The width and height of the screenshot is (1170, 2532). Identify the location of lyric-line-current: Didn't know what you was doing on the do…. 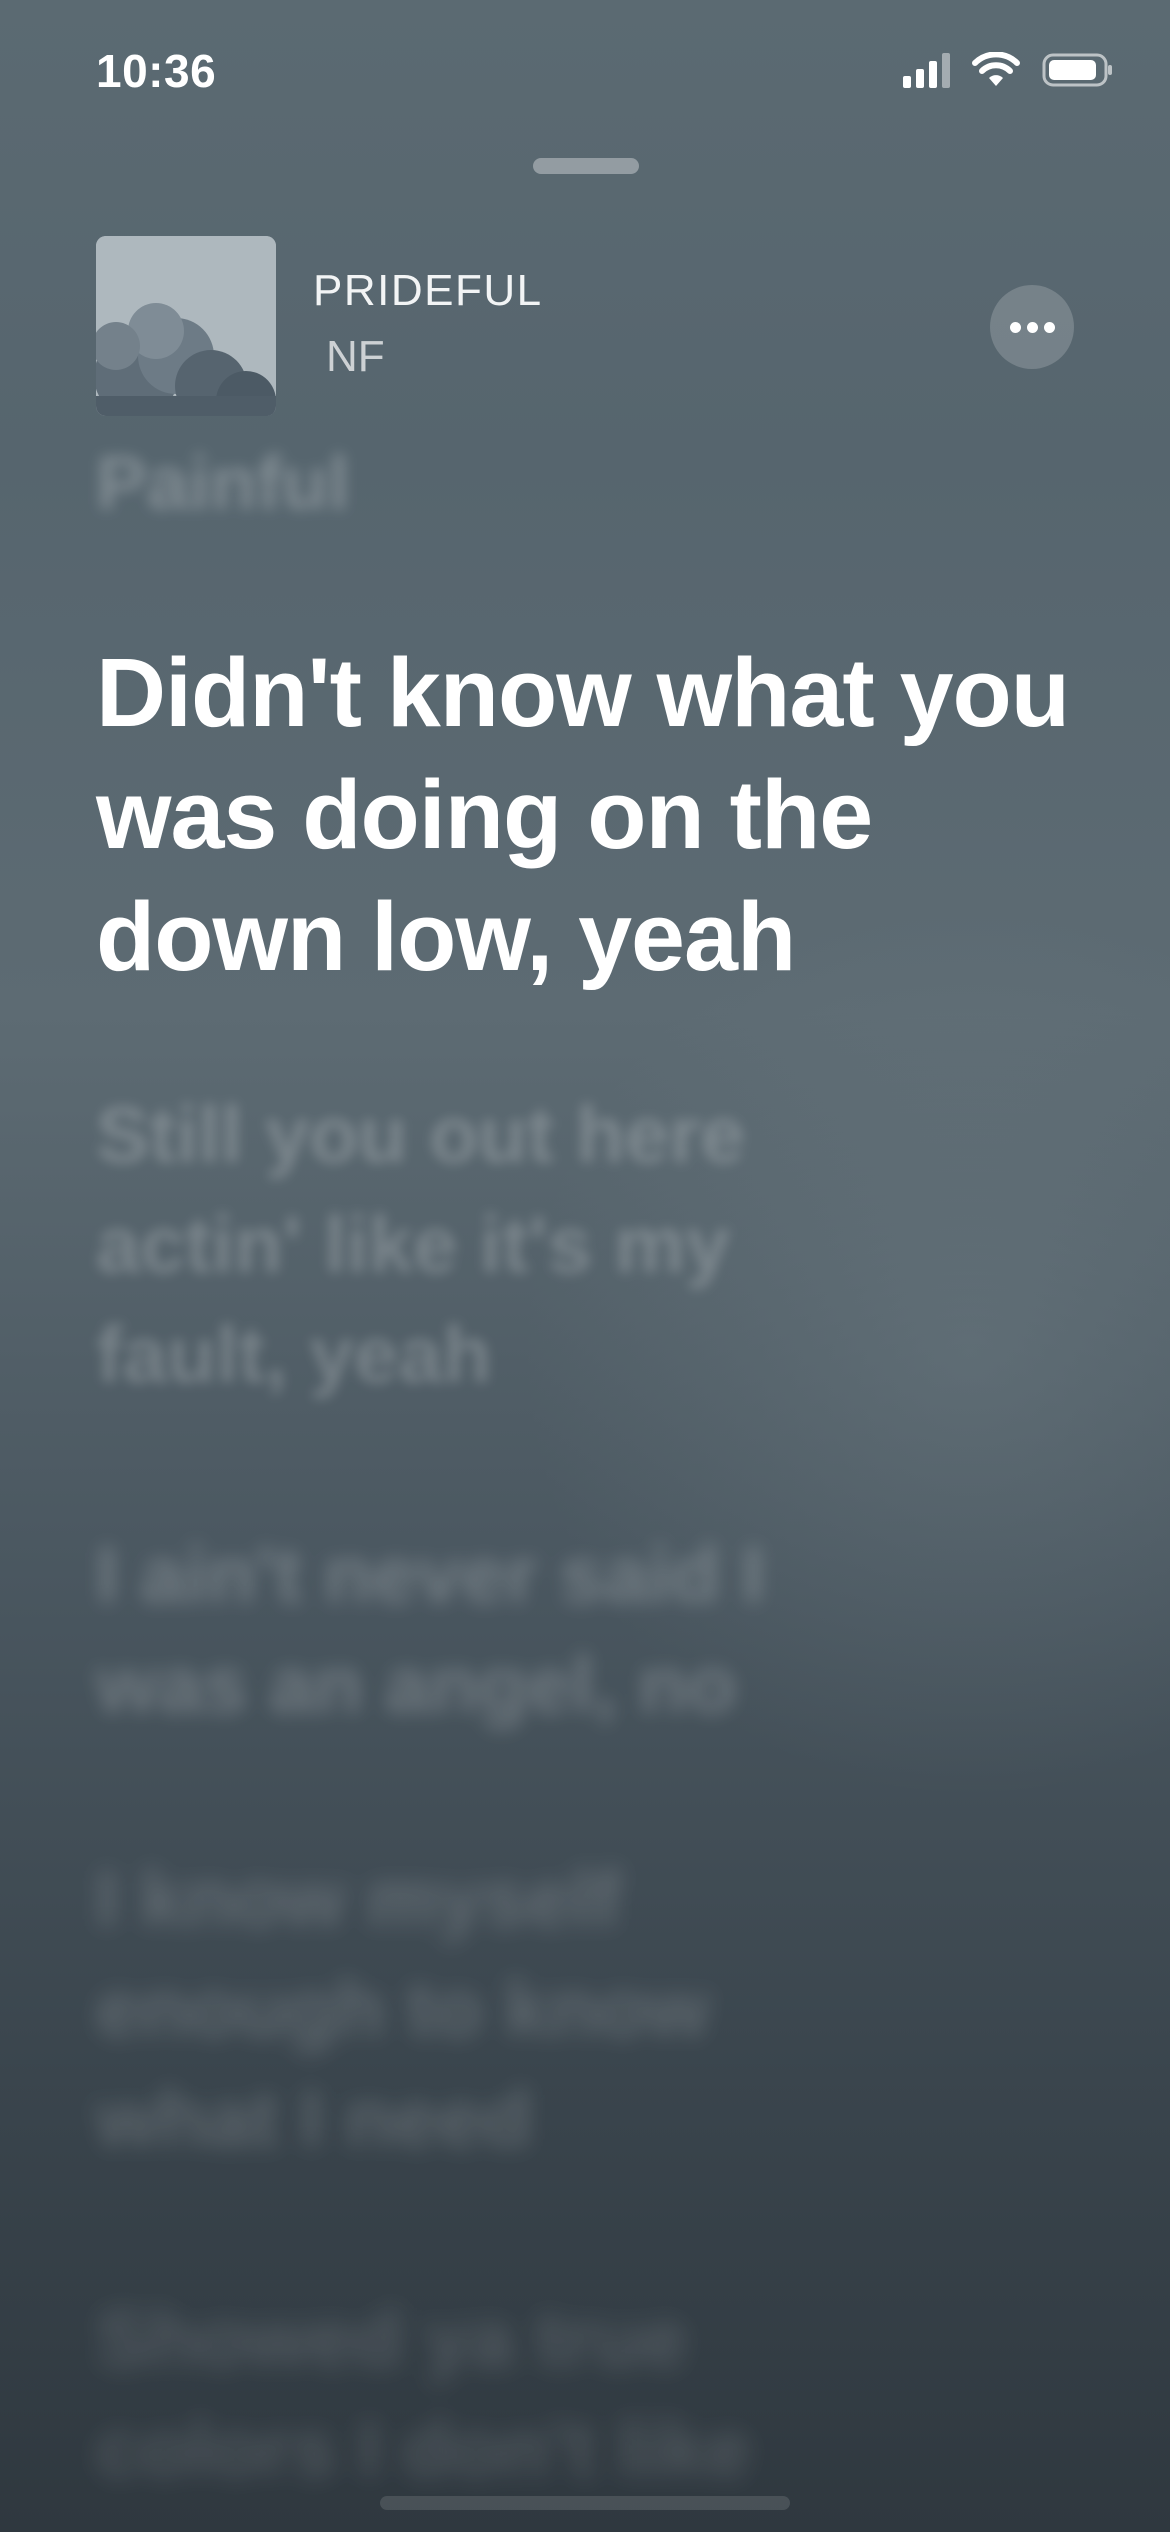
(601, 815).